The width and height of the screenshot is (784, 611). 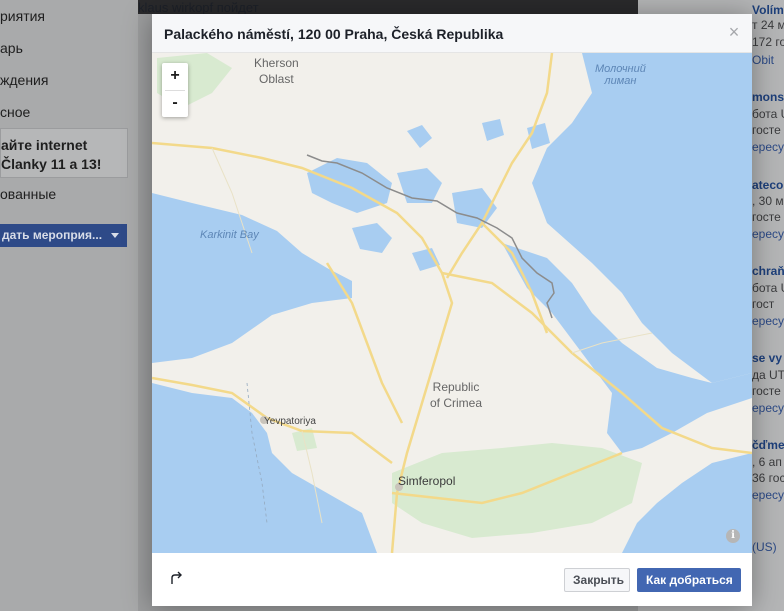 What do you see at coordinates (764, 547) in the screenshot?
I see `right-column-text: (US)` at bounding box center [764, 547].